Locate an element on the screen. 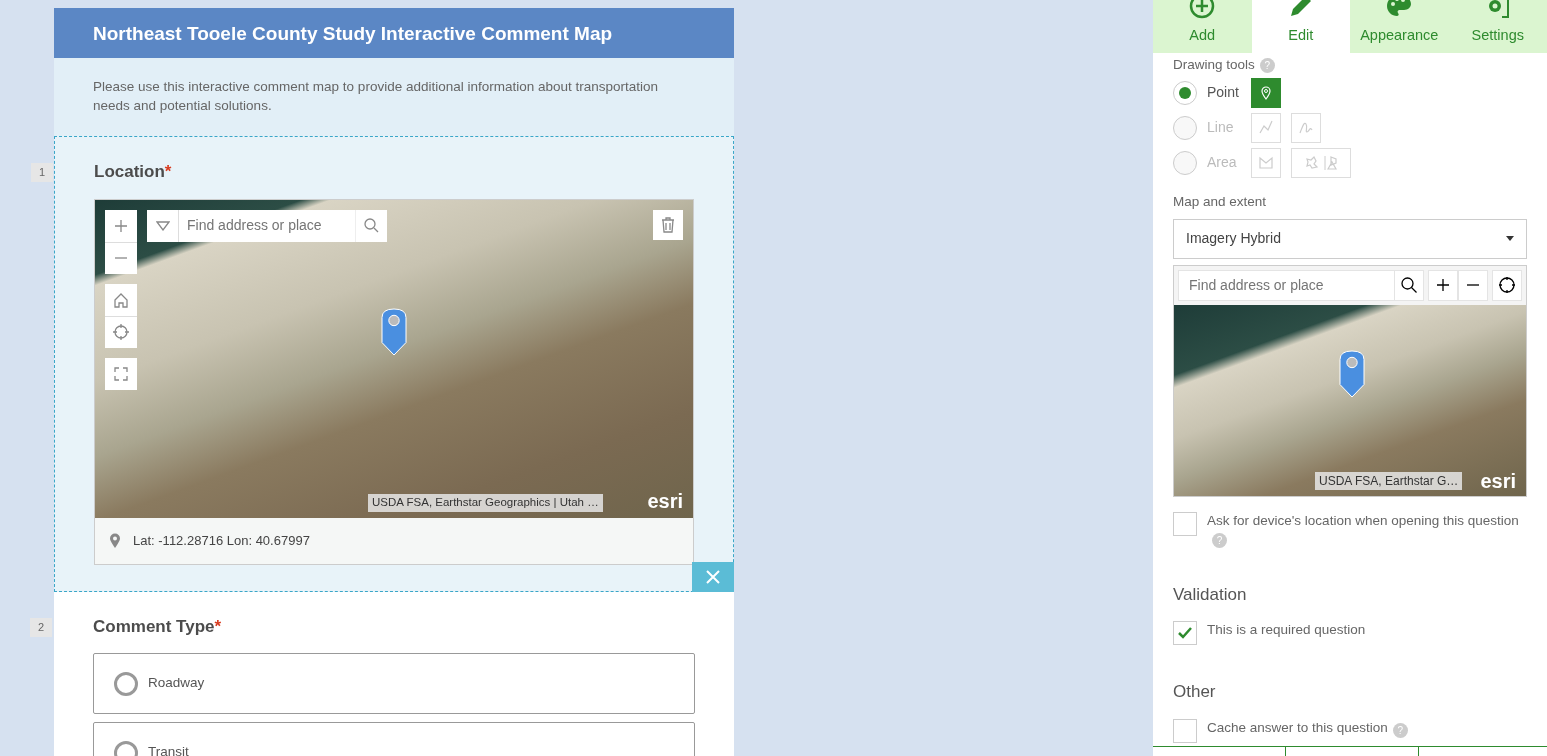  checkbox-label: This is a required question is located at coordinates (1286, 629).